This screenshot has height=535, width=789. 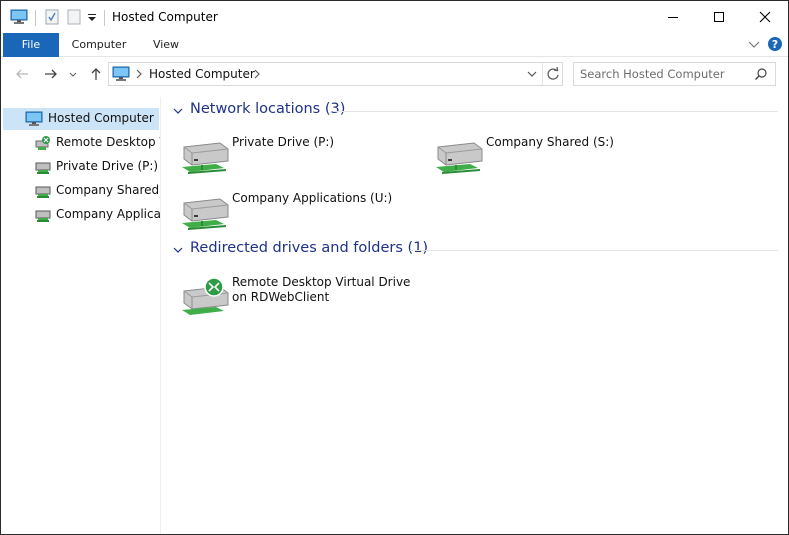 I want to click on title-bar: Hosted Computer, so click(x=394, y=17).